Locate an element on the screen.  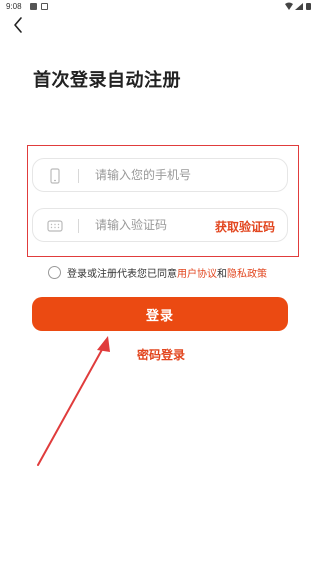
status-bar: 9:08 is located at coordinates (160, 7).